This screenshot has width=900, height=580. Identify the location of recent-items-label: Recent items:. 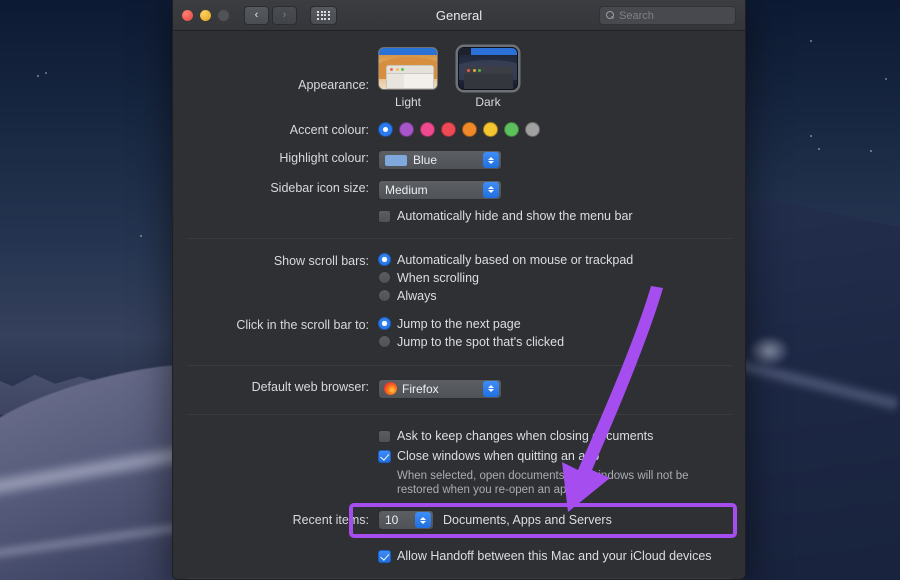
(330, 520).